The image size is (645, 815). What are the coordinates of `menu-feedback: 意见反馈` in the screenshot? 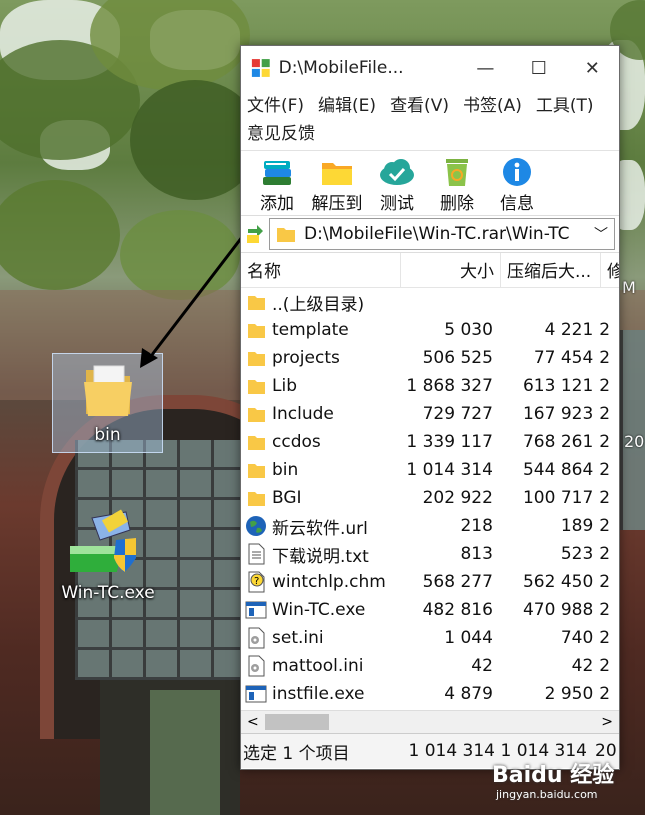 It's located at (281, 134).